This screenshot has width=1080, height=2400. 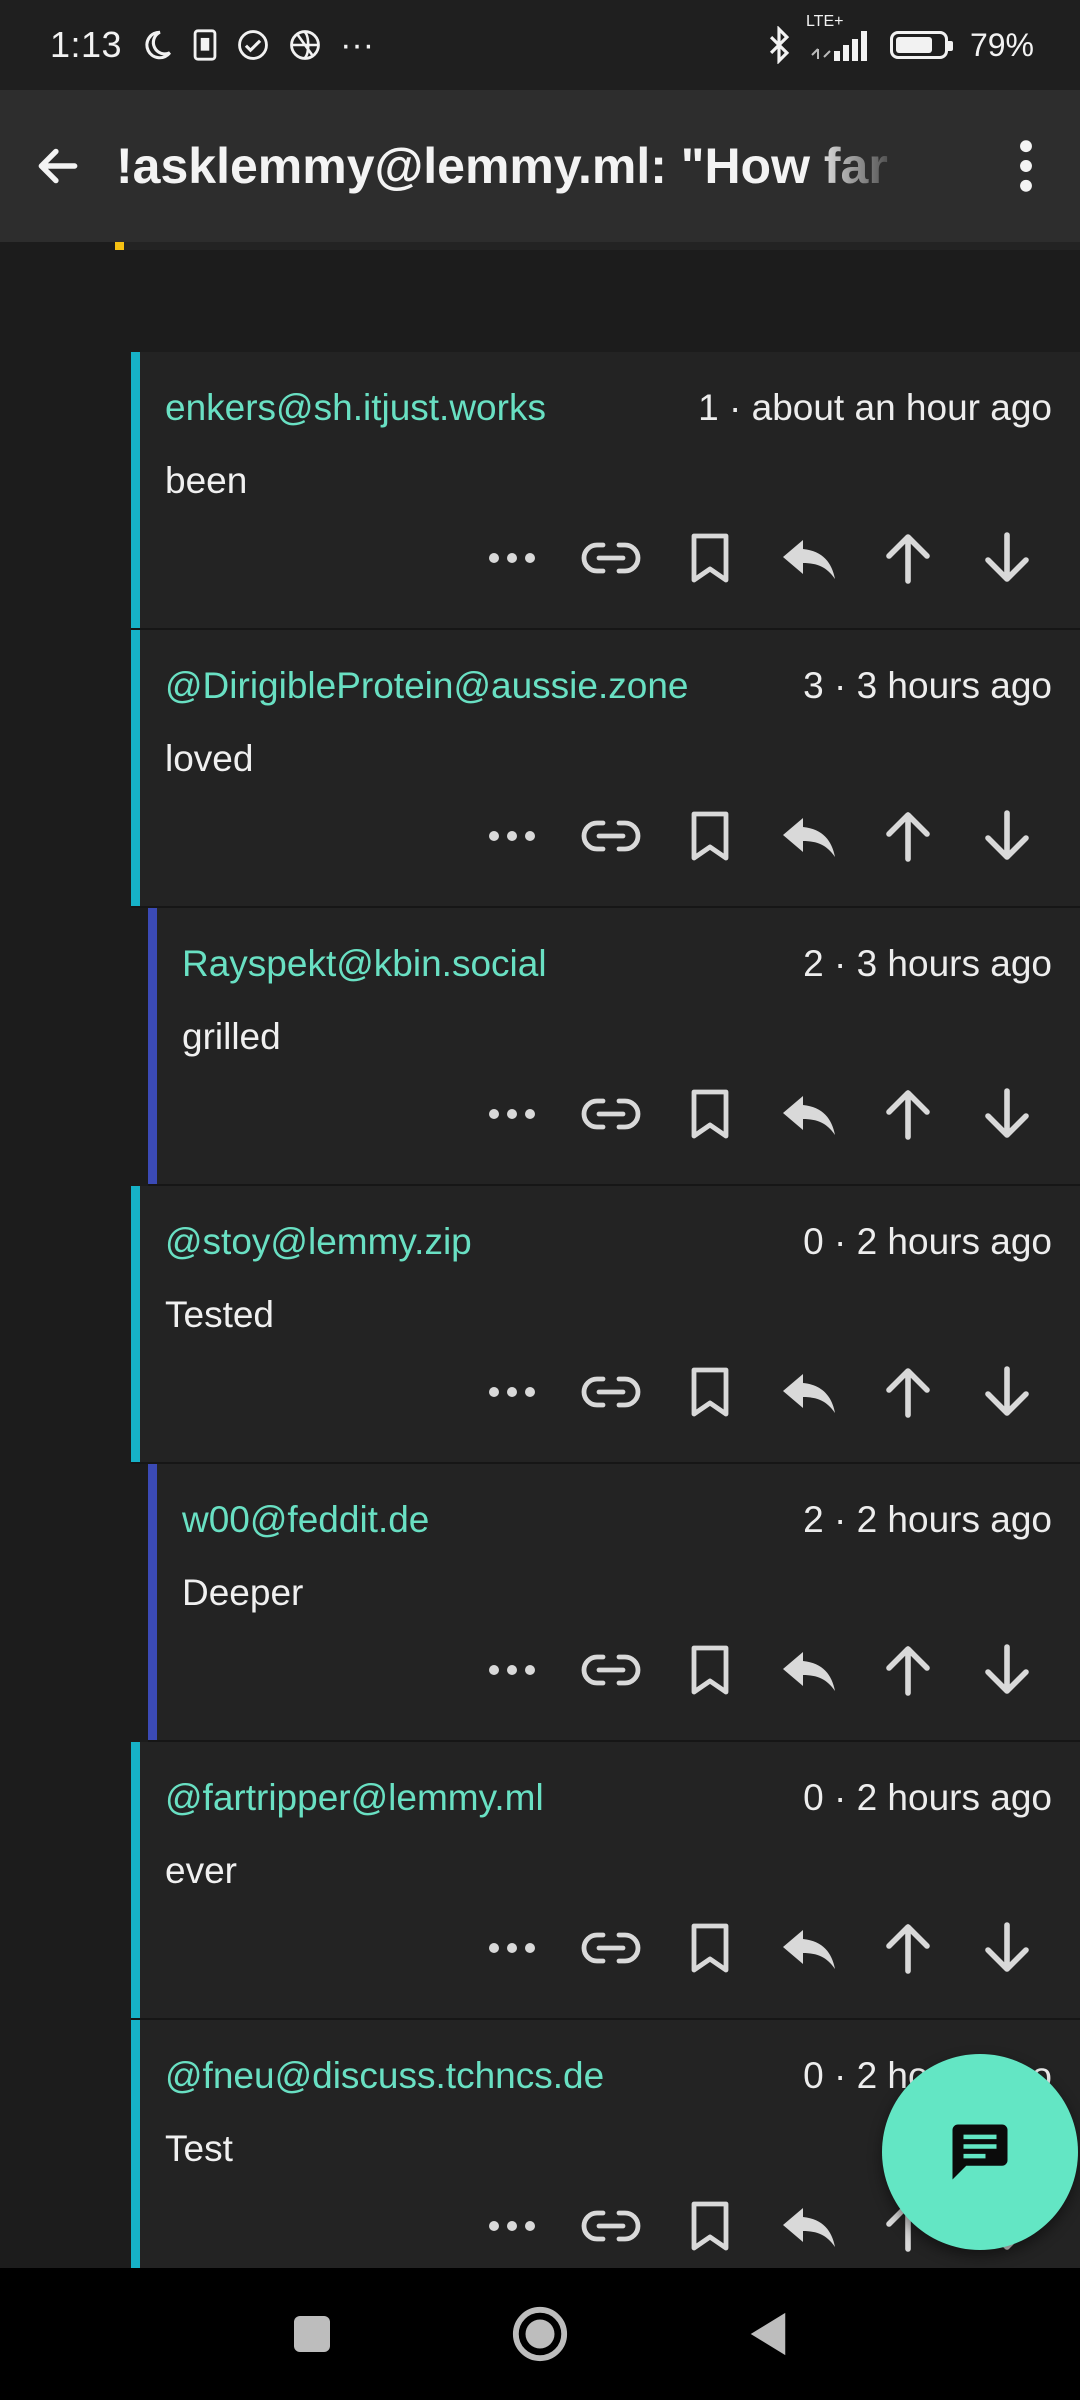 I want to click on comment-author: enkers@sh.itjust.works, so click(x=355, y=408).